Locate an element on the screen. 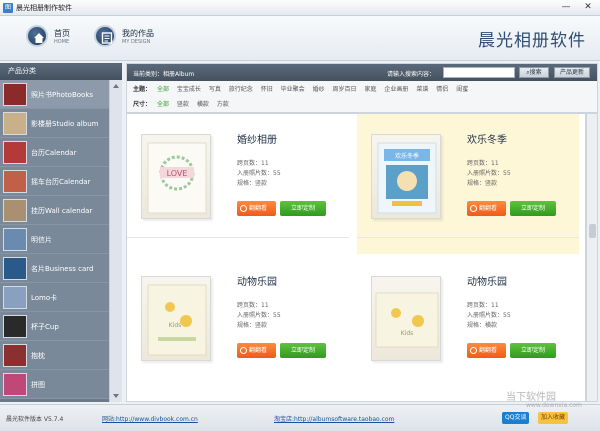  title-bar: 图 晨光相册制作软件 — ✕ is located at coordinates (300, 8).